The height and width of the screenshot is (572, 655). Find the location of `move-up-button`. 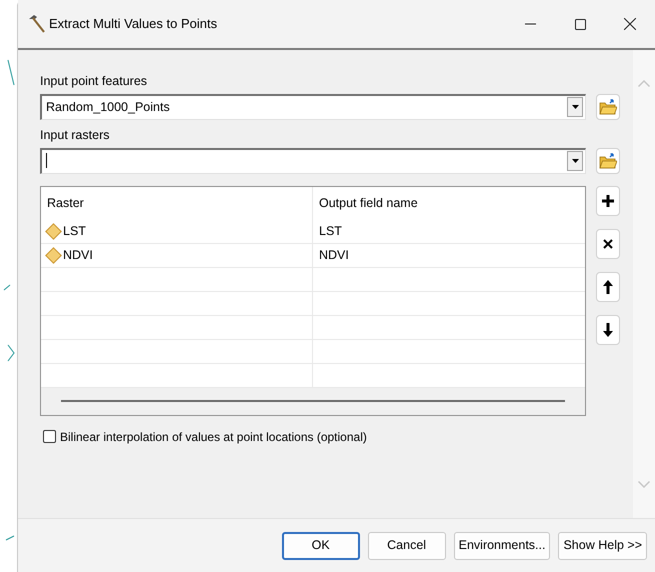

move-up-button is located at coordinates (608, 287).